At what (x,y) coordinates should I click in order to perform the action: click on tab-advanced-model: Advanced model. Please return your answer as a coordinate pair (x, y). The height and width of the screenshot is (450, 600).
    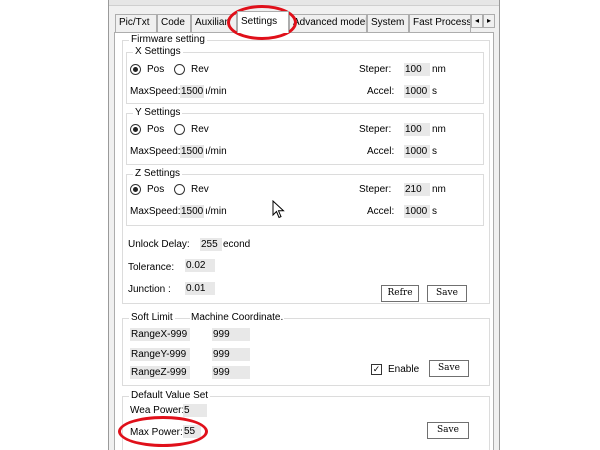
    Looking at the image, I should click on (328, 23).